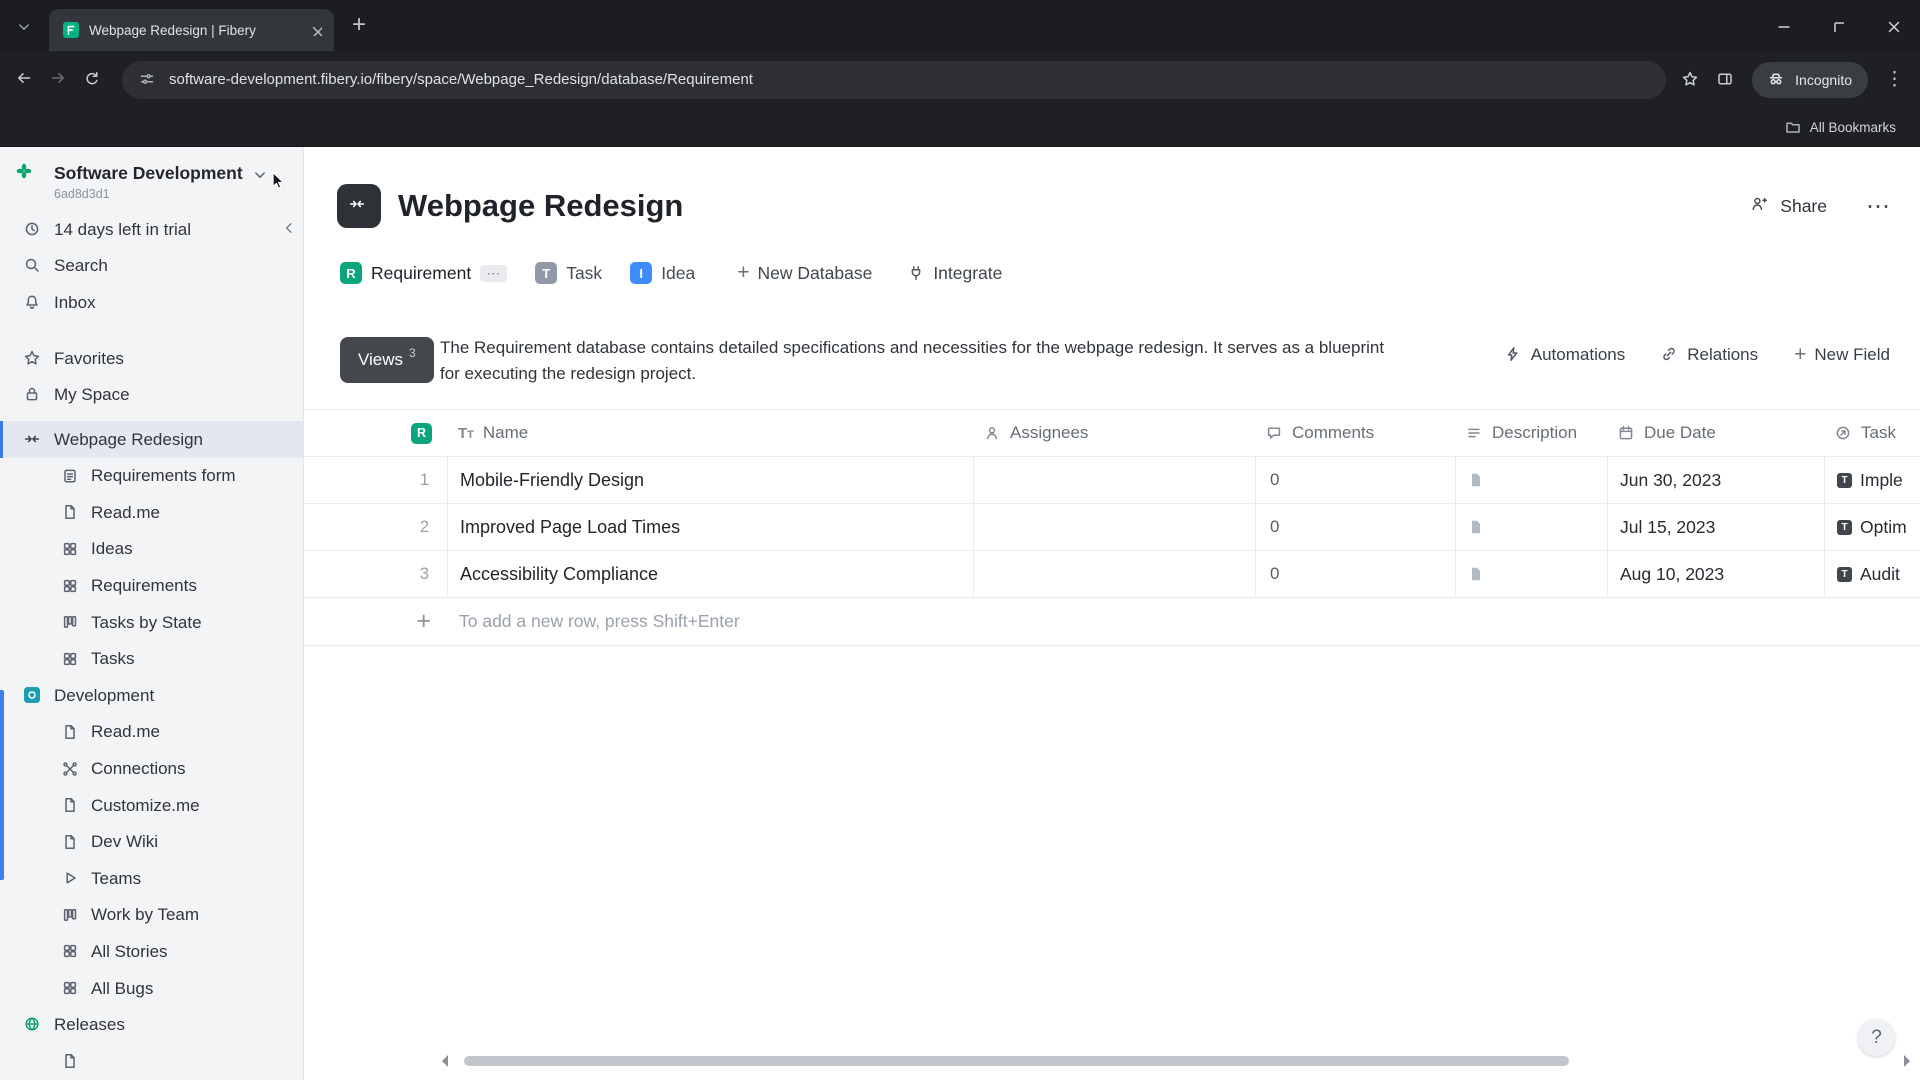  What do you see at coordinates (60, 80) in the screenshot?
I see `forward-icon` at bounding box center [60, 80].